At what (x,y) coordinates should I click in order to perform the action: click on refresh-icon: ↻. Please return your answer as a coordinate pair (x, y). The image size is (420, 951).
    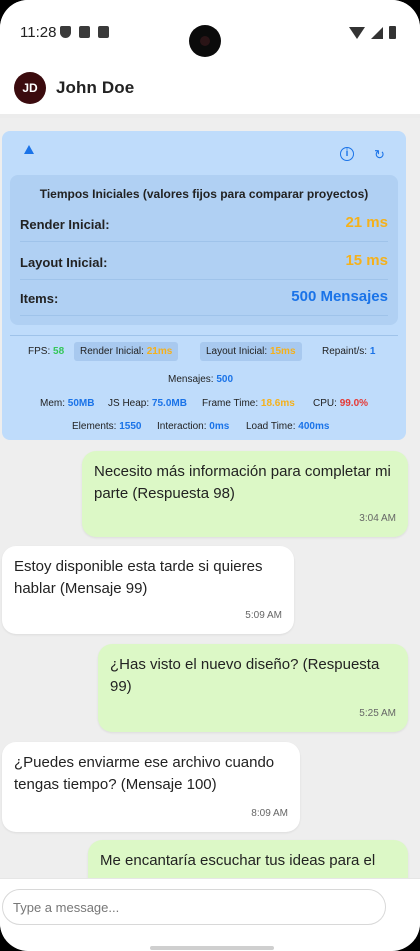
    Looking at the image, I should click on (379, 155).